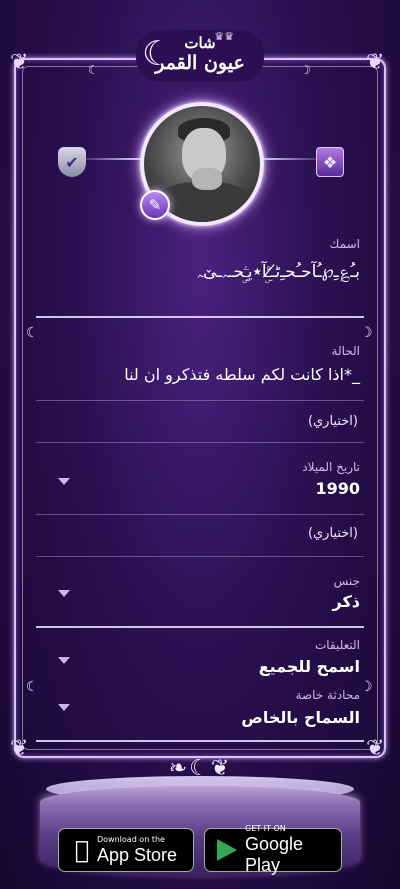  I want to click on google-play-small-text: GET IT ON, so click(265, 828).